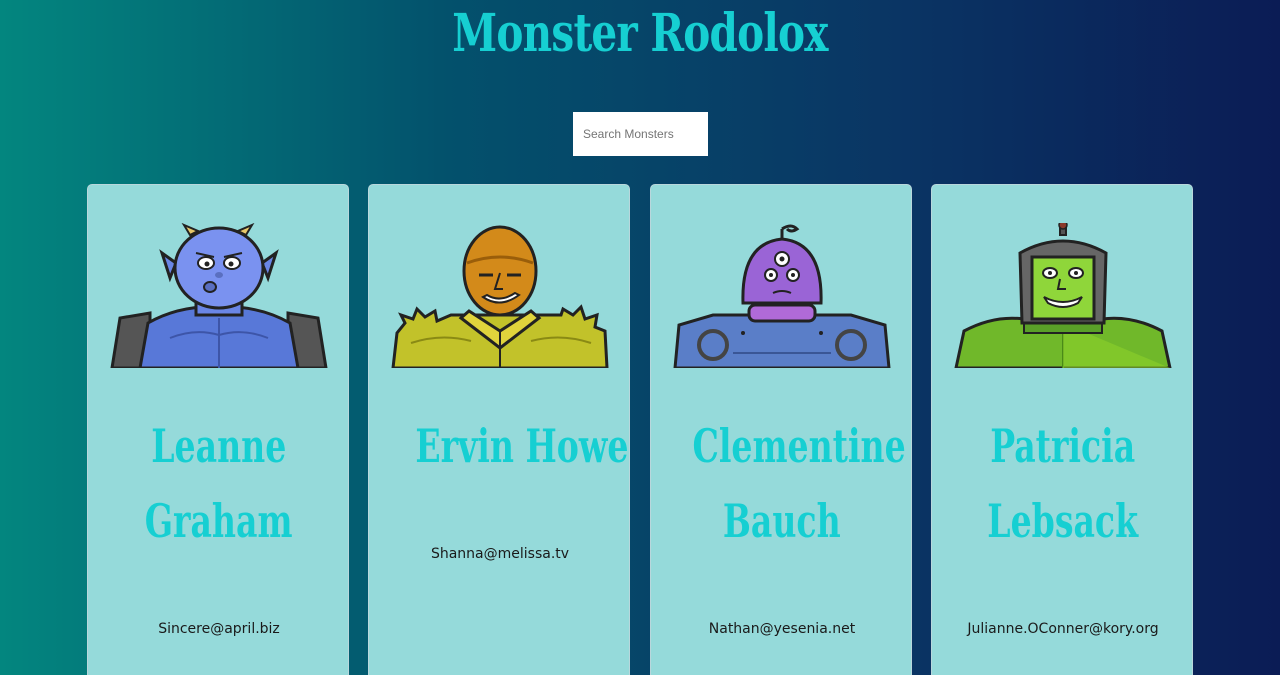 Image resolution: width=1280 pixels, height=675 pixels. What do you see at coordinates (640, 134) in the screenshot?
I see `search-input` at bounding box center [640, 134].